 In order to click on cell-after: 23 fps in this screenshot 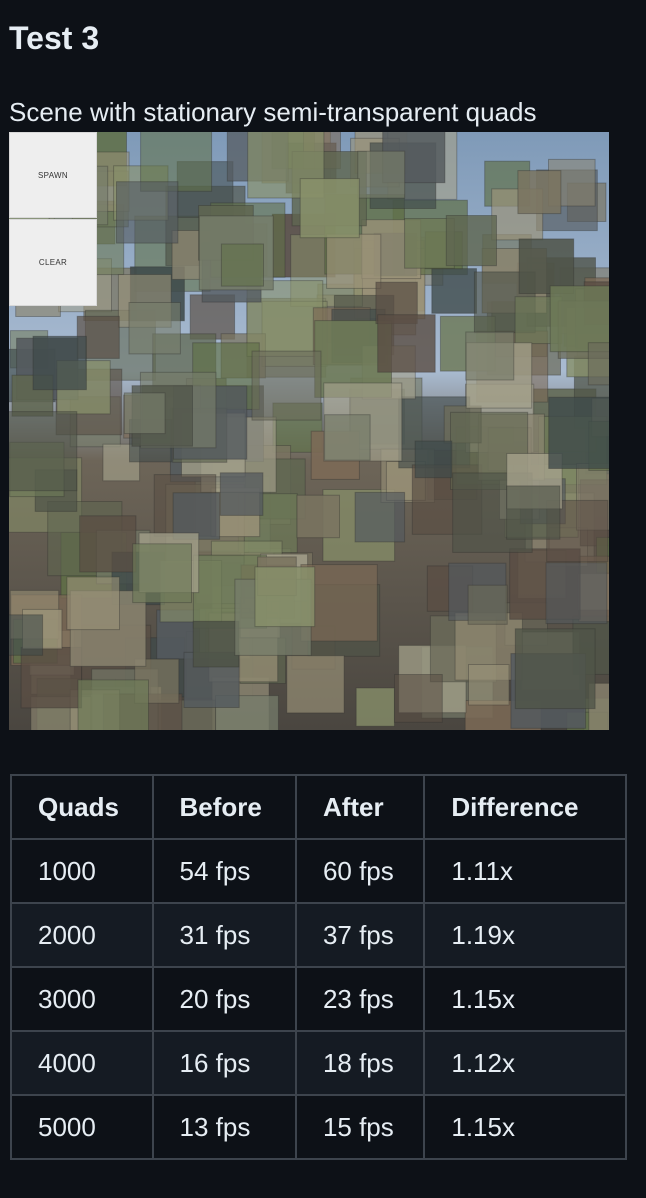, I will do `click(360, 999)`.